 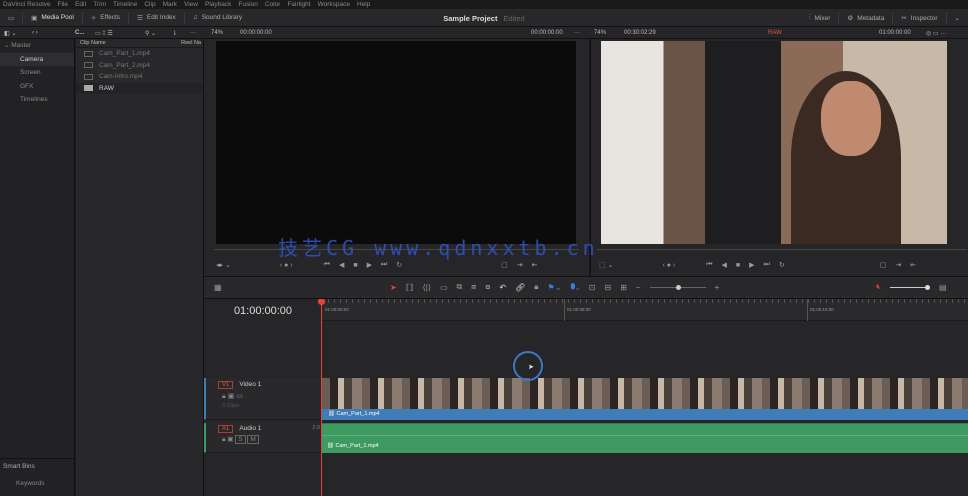 I want to click on timeline-ruler: 01:00:00:00 01:00:08:00 01:00:16:00, so click(x=645, y=310).